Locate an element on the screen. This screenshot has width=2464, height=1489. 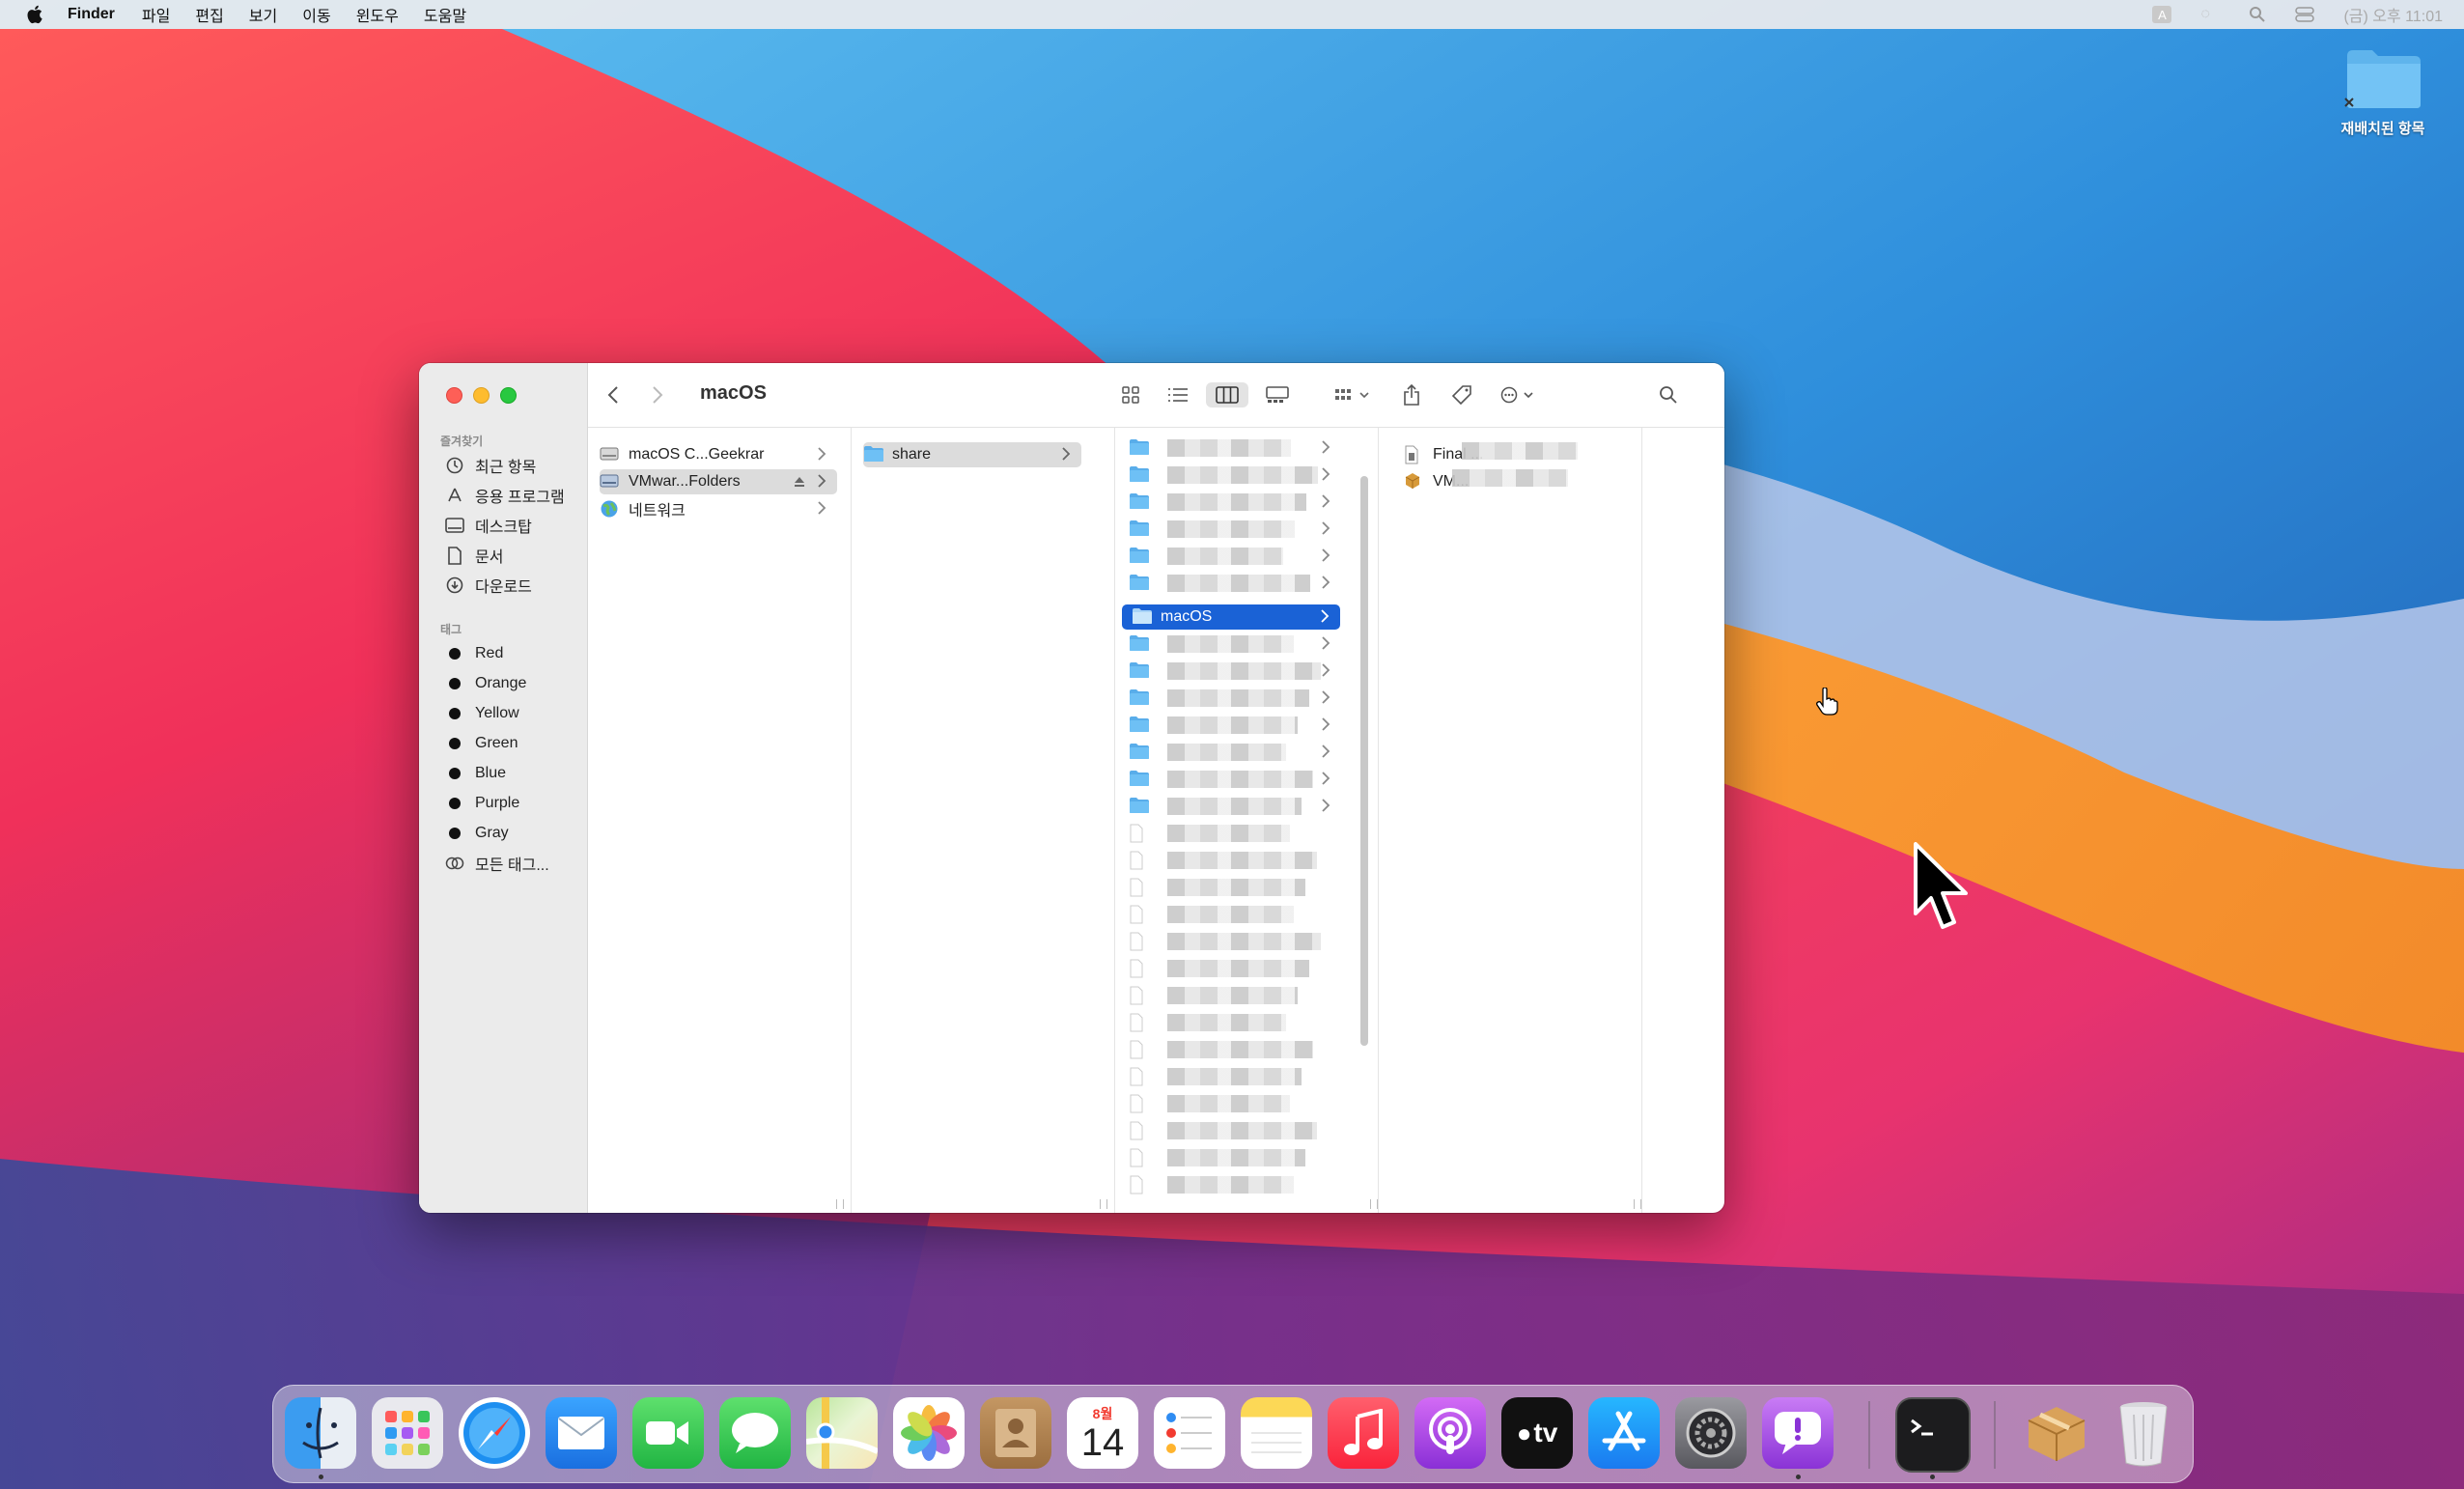
dock-maps is located at coordinates (842, 1433).